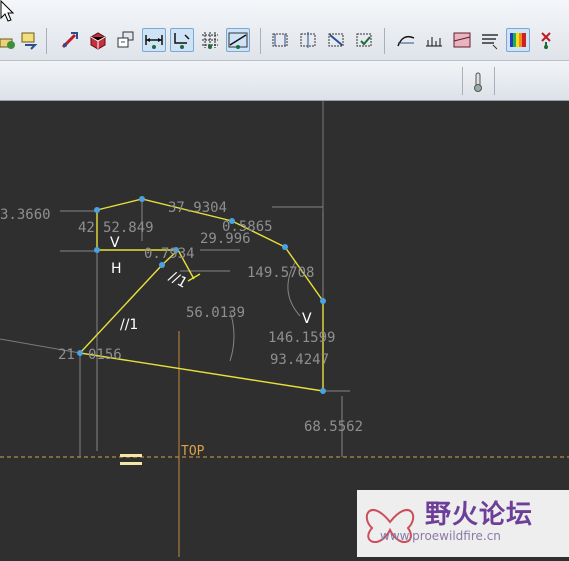 This screenshot has width=569, height=561. Describe the element at coordinates (284, 81) in the screenshot. I see `secondary-toolbar` at that location.